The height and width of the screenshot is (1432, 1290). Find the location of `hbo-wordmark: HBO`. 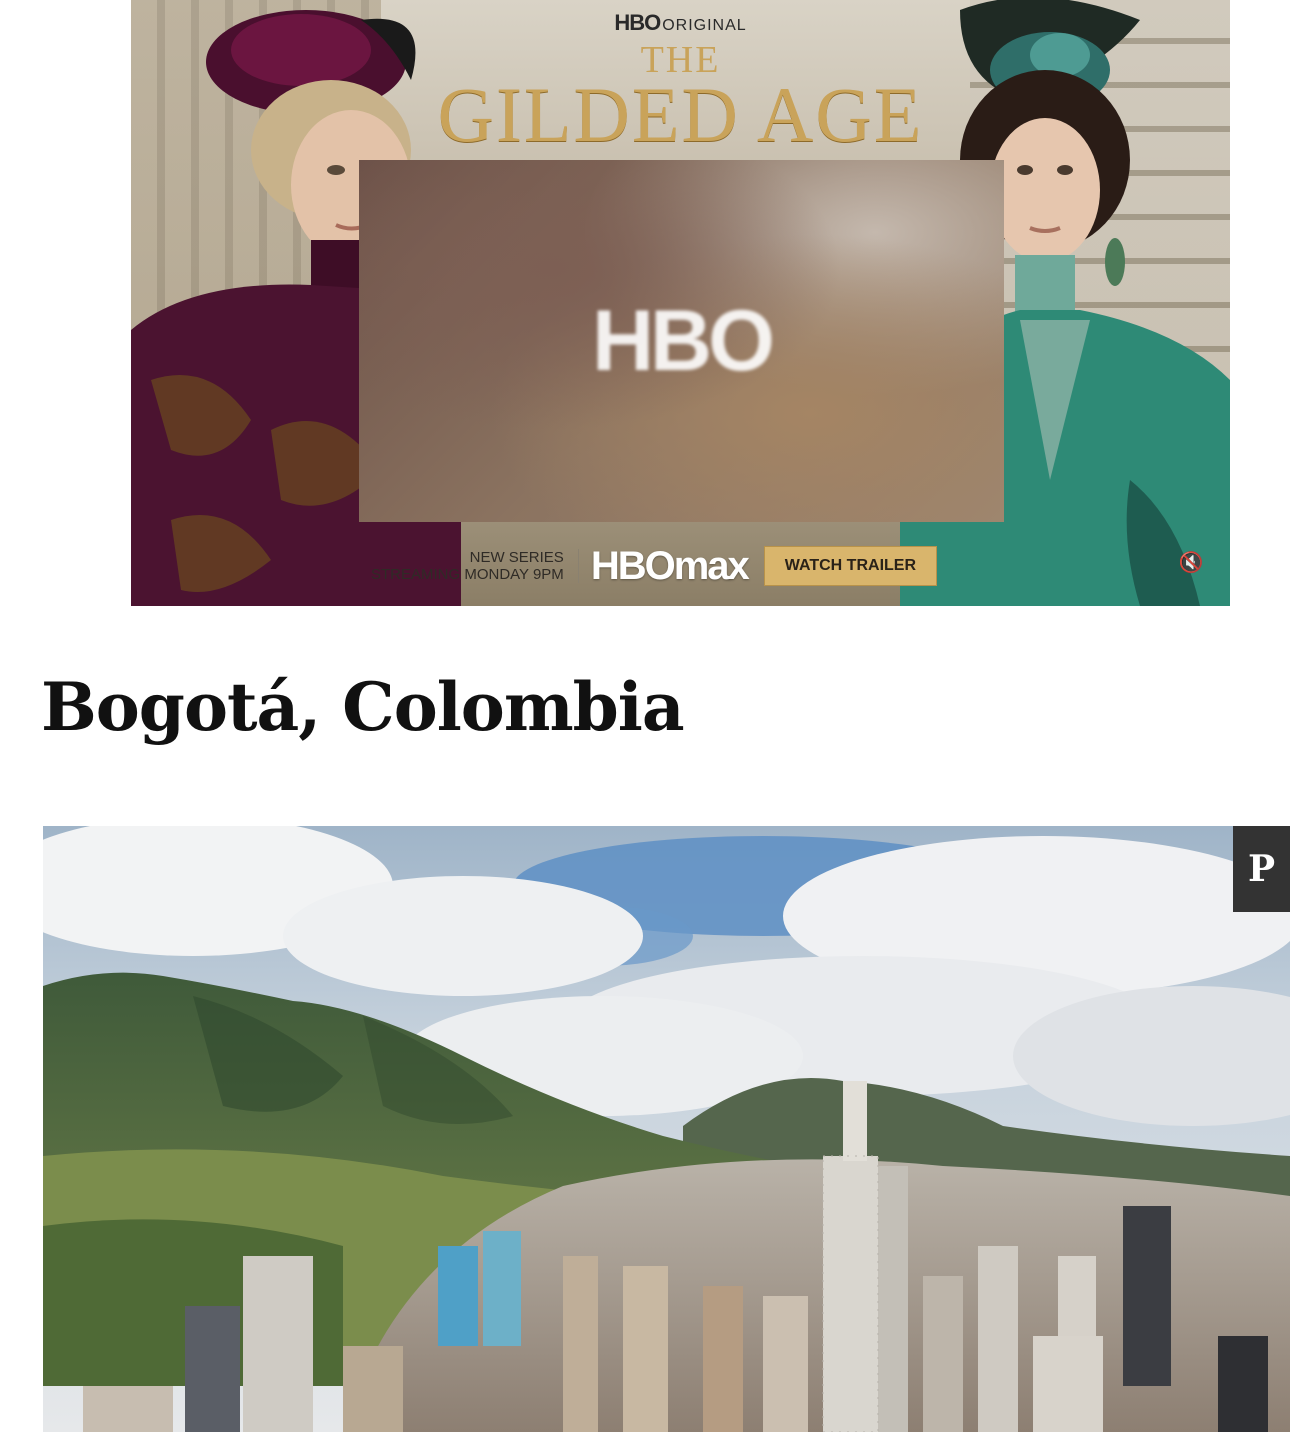

hbo-wordmark: HBO is located at coordinates (637, 22).